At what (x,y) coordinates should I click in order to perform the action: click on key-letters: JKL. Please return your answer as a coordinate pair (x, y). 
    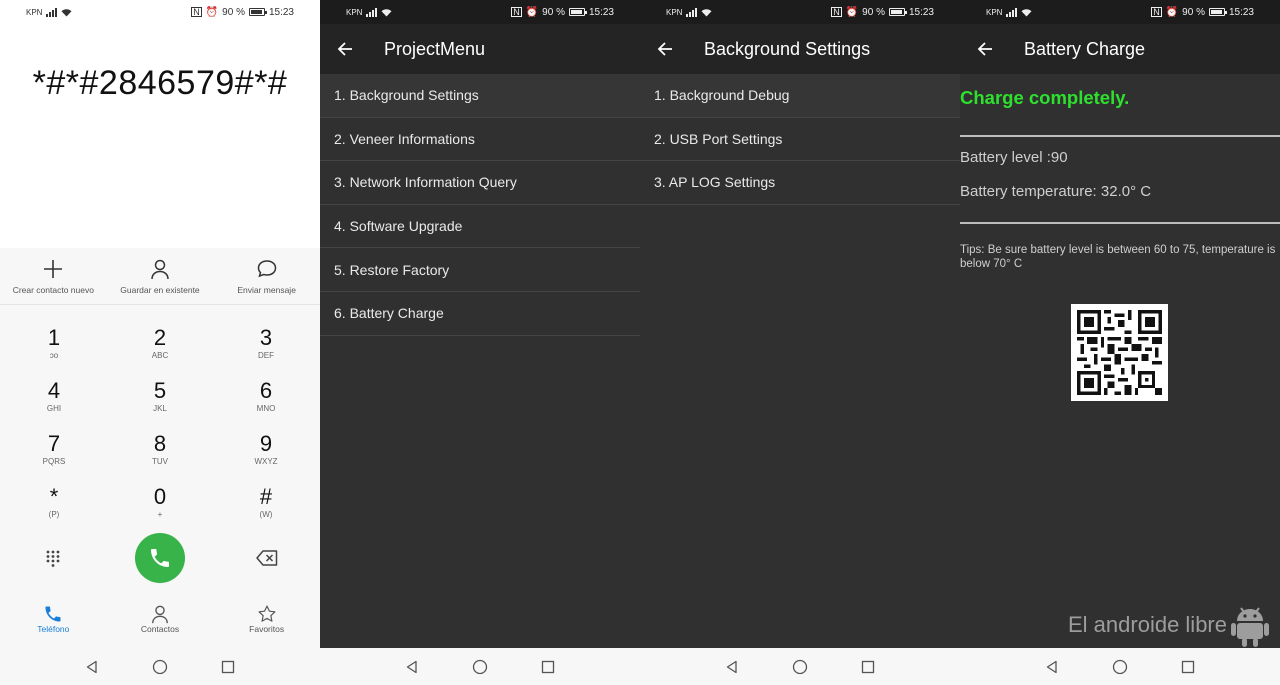
    Looking at the image, I should click on (160, 408).